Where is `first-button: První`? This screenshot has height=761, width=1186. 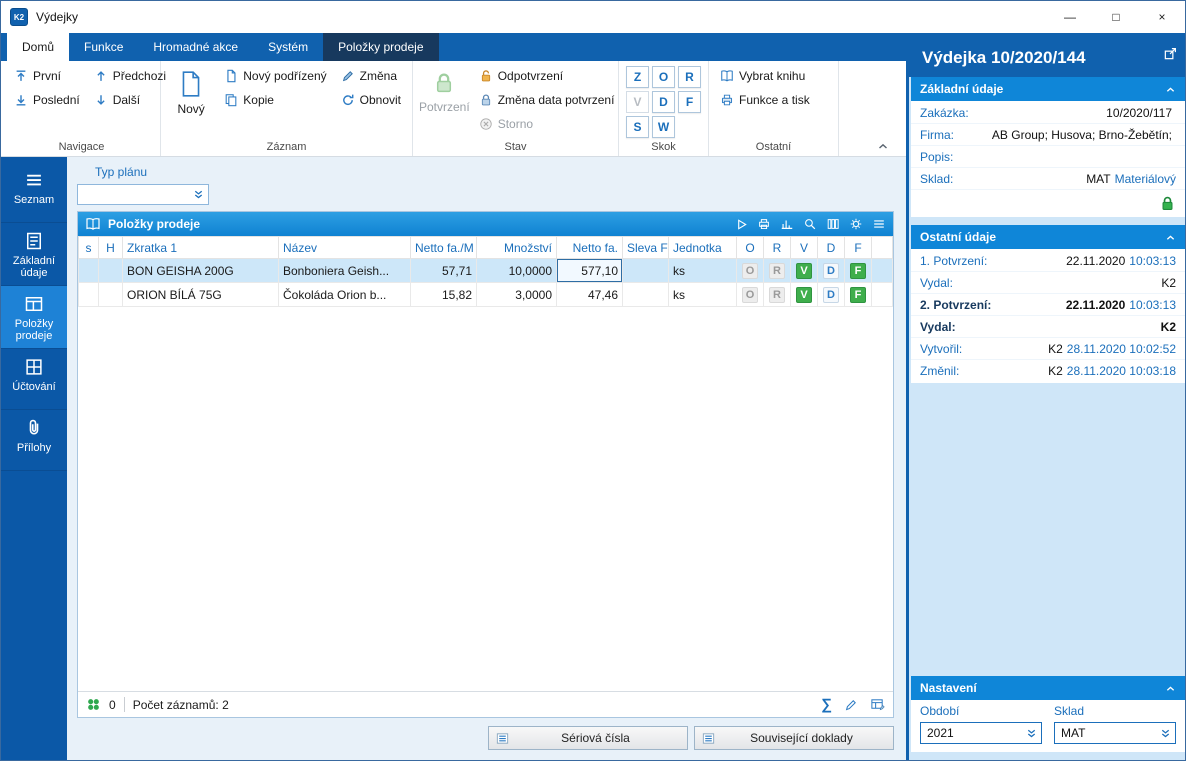 first-button: První is located at coordinates (47, 76).